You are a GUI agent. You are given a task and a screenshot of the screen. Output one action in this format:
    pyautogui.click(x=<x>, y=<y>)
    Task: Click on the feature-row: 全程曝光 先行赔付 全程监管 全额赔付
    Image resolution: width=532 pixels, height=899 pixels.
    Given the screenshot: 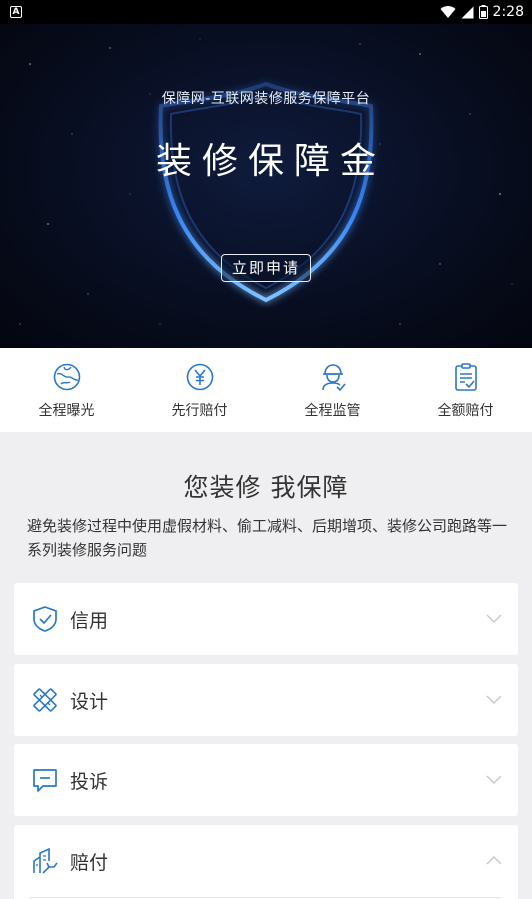 What is the action you would take?
    pyautogui.click(x=266, y=390)
    